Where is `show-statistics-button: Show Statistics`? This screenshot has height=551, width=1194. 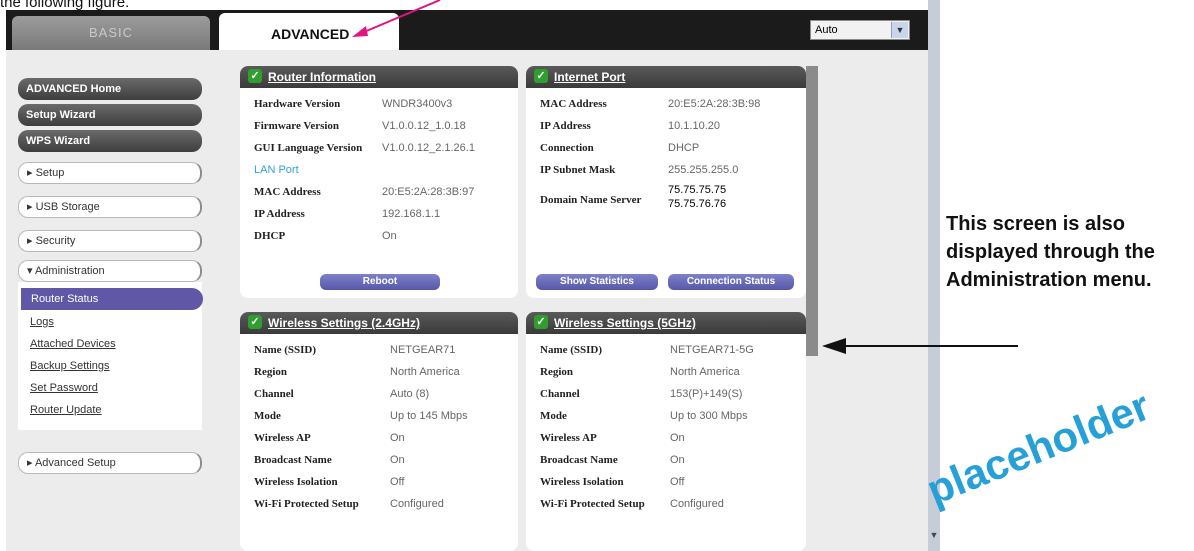
show-statistics-button: Show Statistics is located at coordinates (597, 282).